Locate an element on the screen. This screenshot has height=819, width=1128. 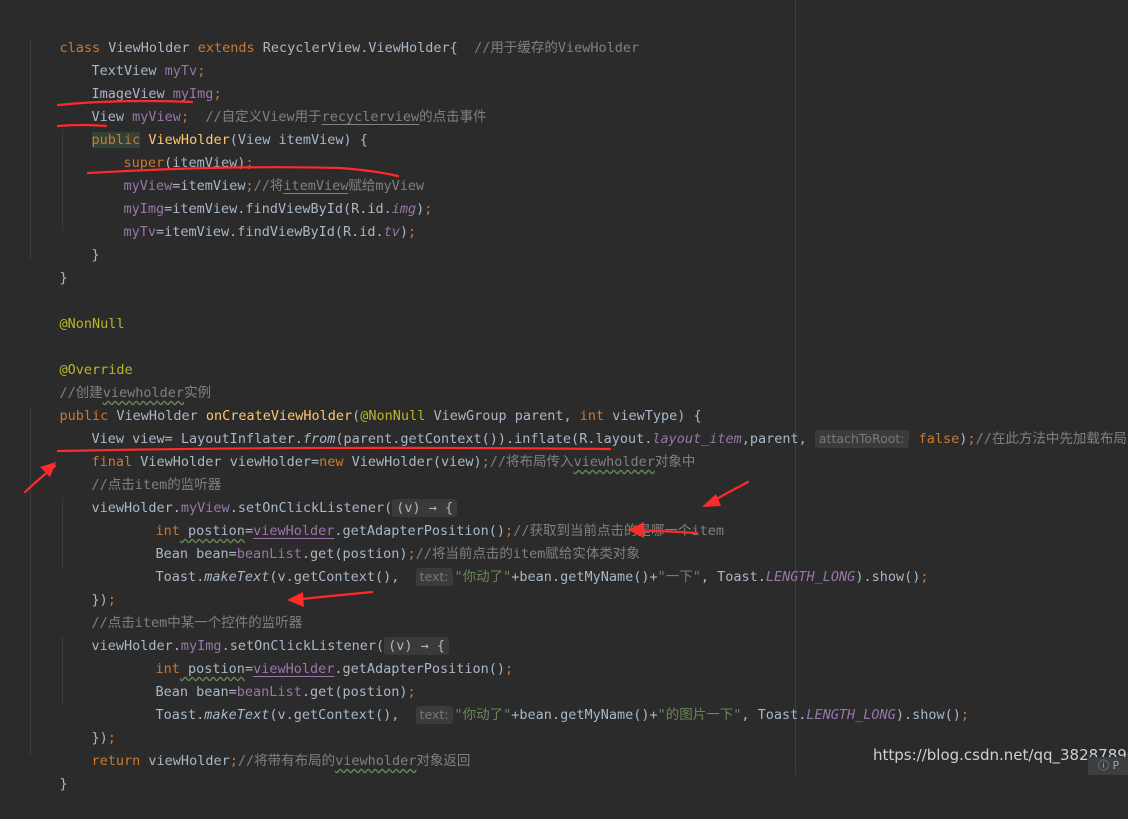
right-margin-guide is located at coordinates (795, 387).